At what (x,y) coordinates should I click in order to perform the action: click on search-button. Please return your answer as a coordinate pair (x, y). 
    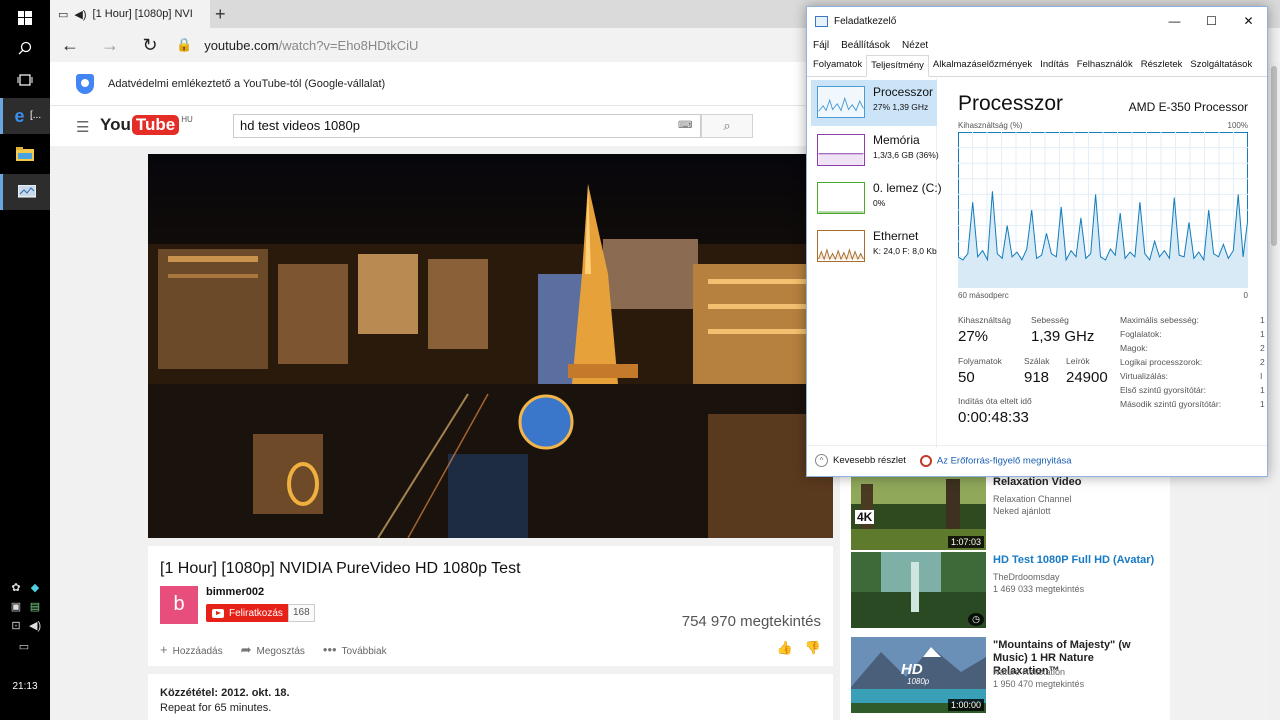
    Looking at the image, I should click on (25, 48).